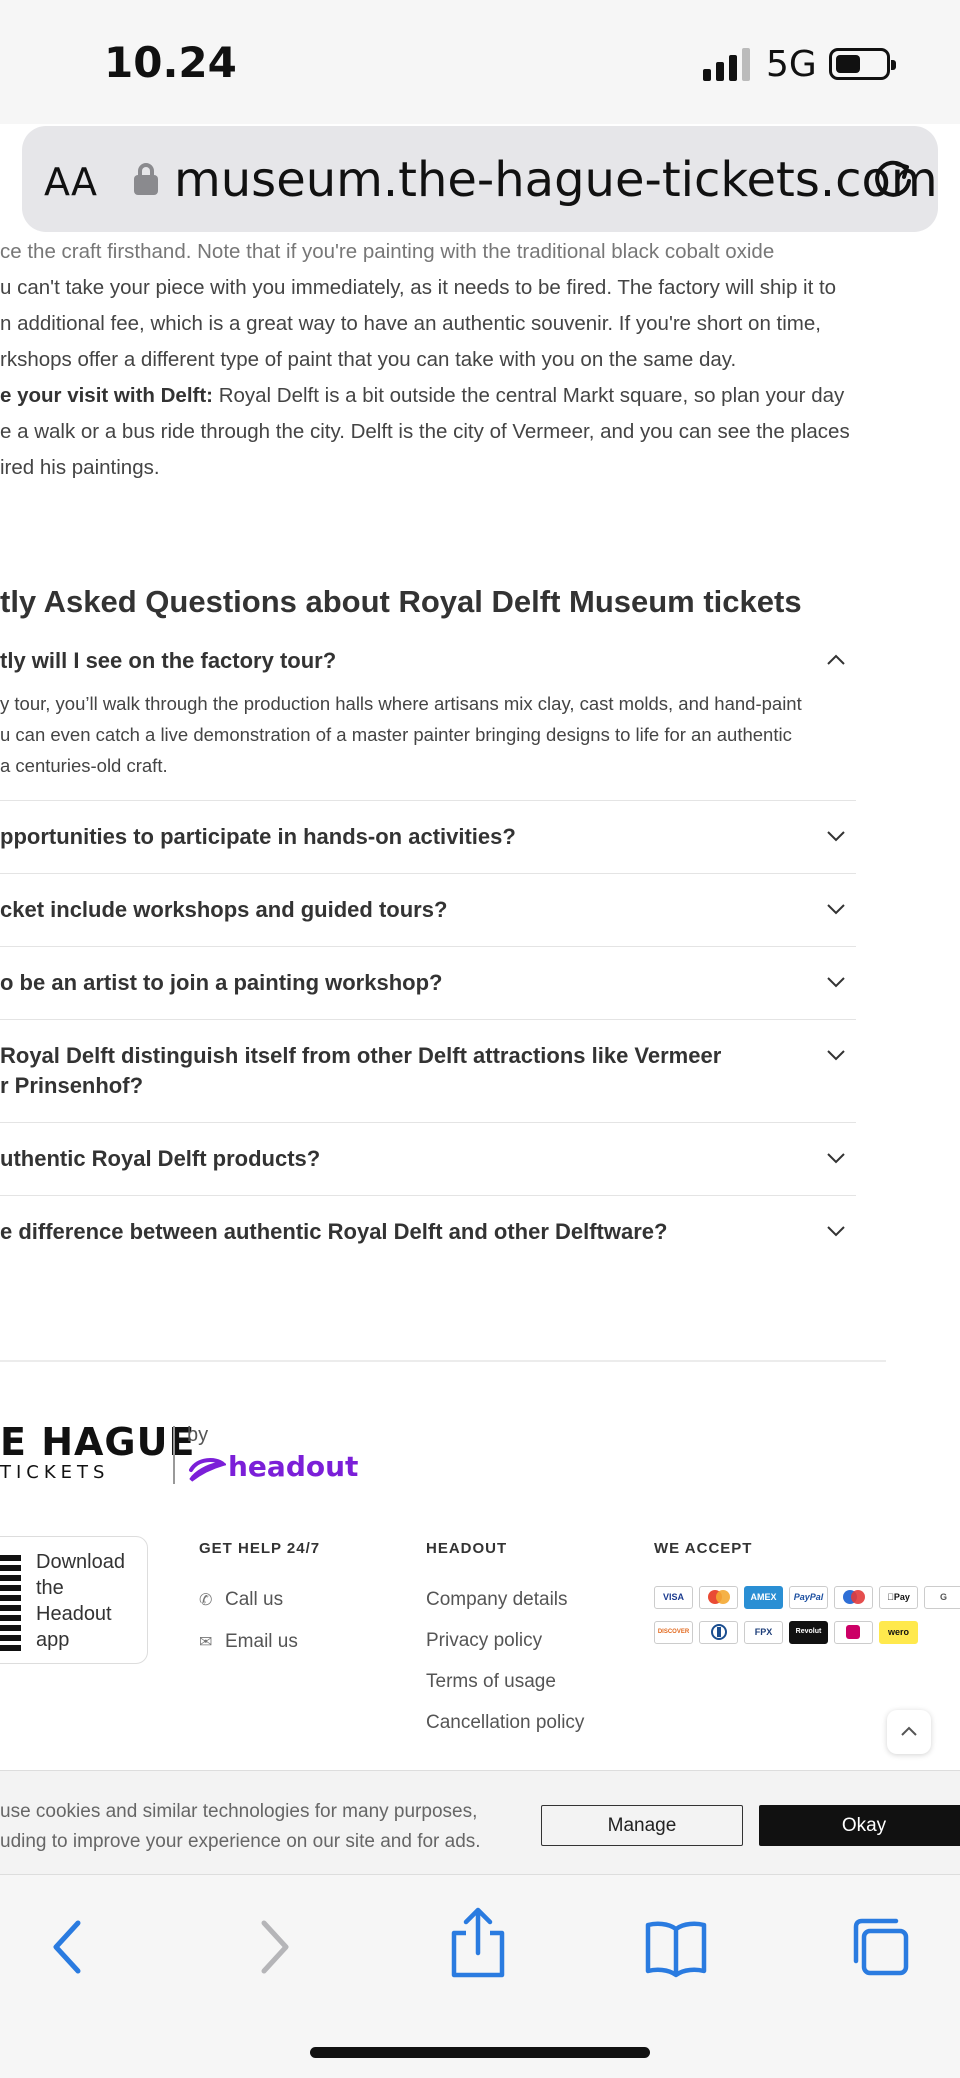  Describe the element at coordinates (293, 1466) in the screenshot. I see `headout-wordmark: headout` at that location.